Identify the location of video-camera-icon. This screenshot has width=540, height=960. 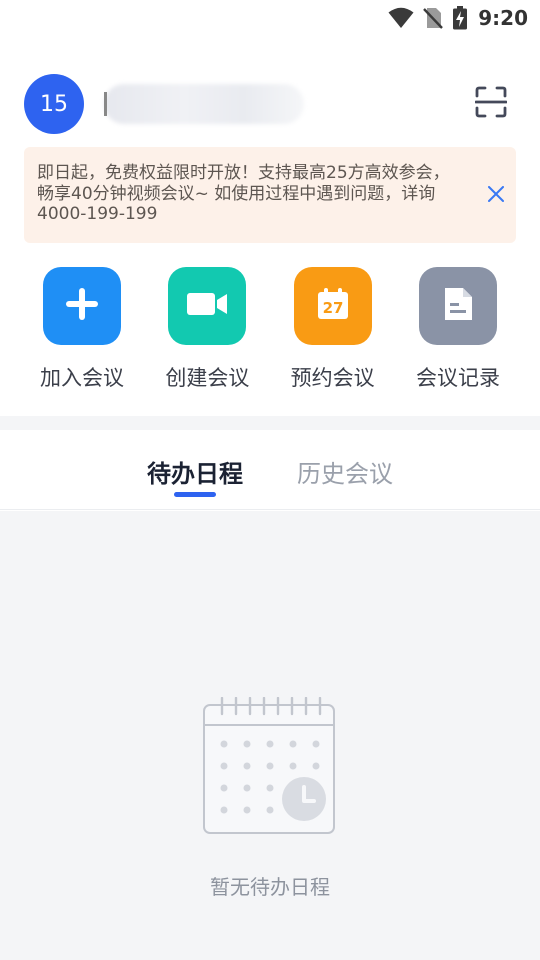
(207, 306).